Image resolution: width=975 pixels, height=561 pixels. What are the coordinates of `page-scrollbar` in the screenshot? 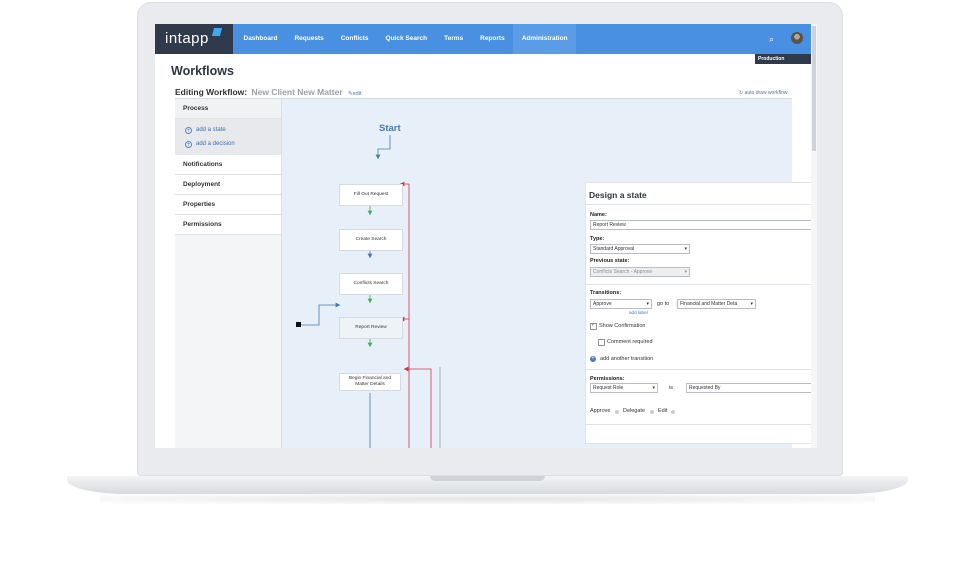 It's located at (814, 236).